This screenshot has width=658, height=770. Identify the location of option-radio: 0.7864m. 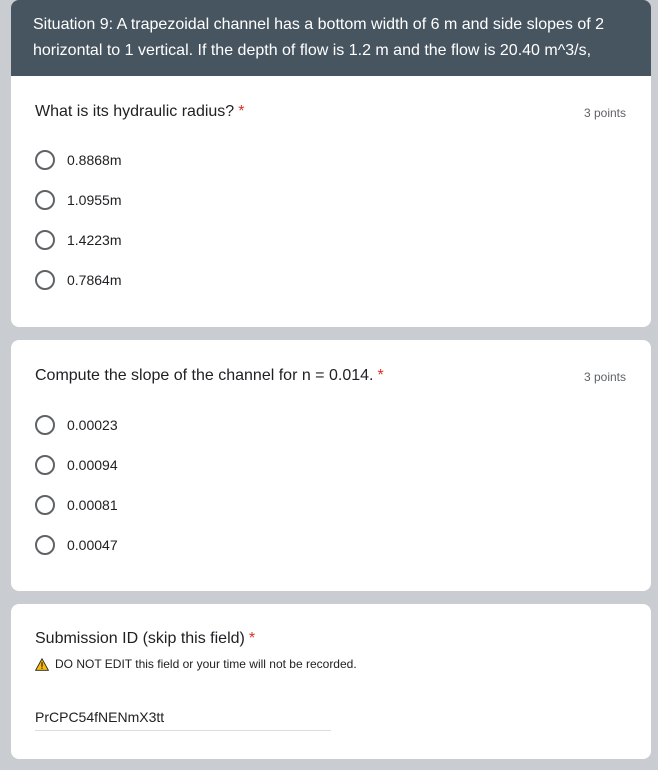
(78, 280).